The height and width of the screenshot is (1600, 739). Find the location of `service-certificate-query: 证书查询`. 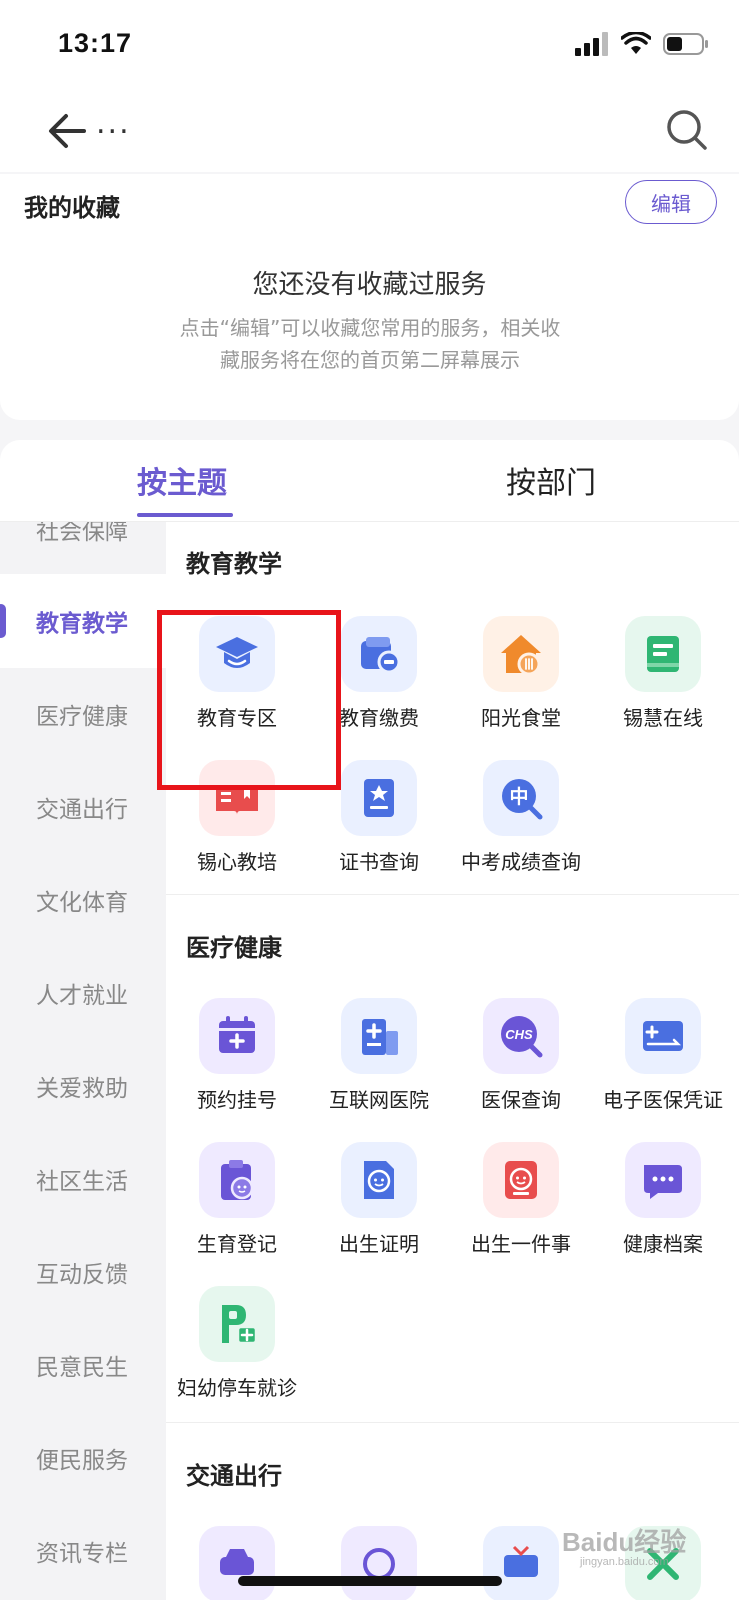

service-certificate-query: 证书查询 is located at coordinates (379, 830).